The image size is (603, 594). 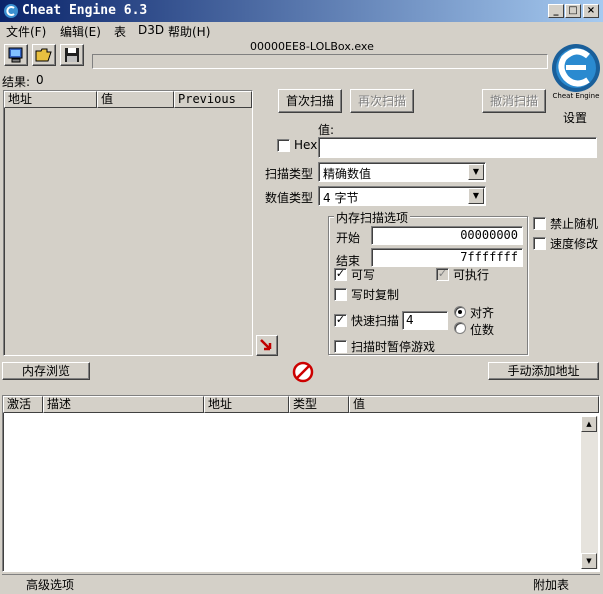 What do you see at coordinates (289, 174) in the screenshot?
I see `scan-type-label: 扫描类型` at bounding box center [289, 174].